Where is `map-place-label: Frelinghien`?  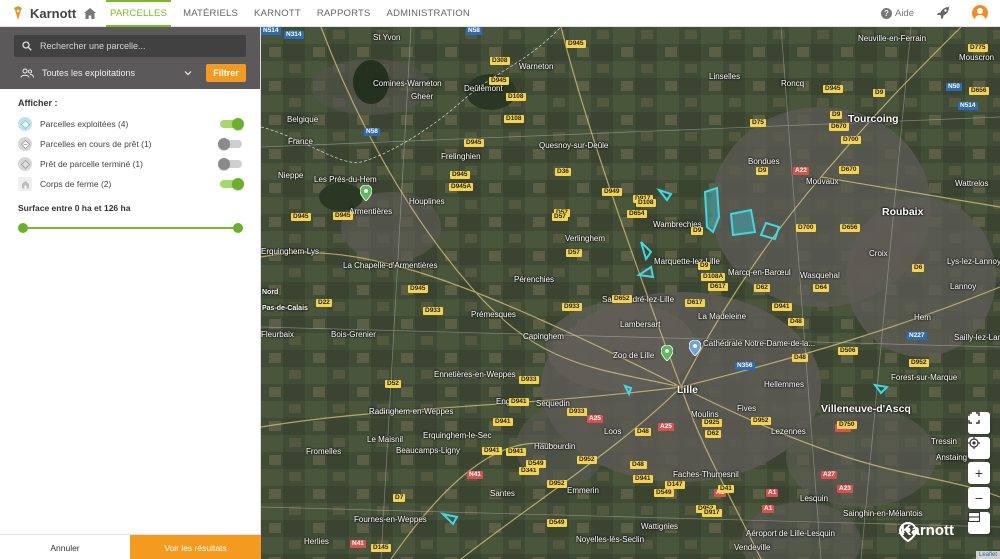 map-place-label: Frelinghien is located at coordinates (461, 156).